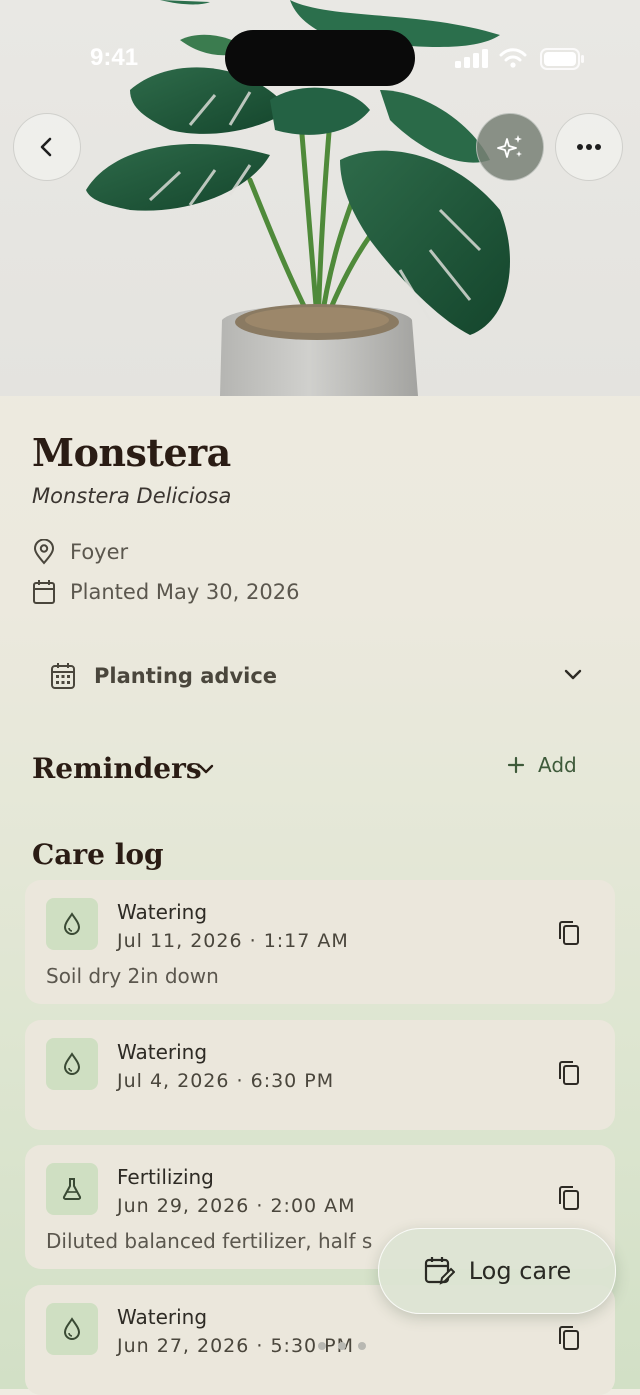 The image size is (640, 1395). I want to click on more-horizontal-icon, so click(589, 147).